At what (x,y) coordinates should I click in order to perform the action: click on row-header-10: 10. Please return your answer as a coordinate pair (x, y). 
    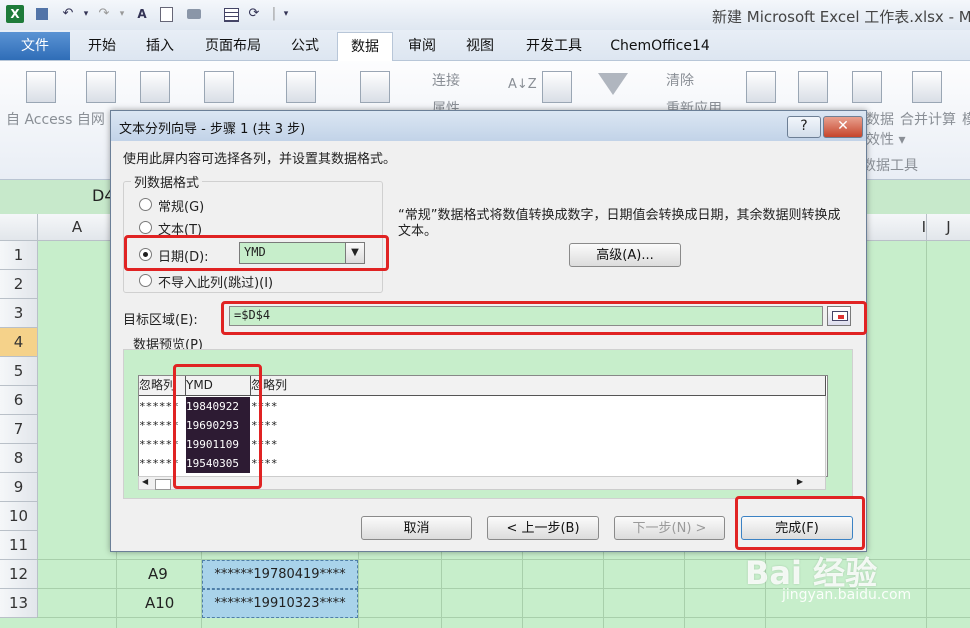
    Looking at the image, I should click on (19, 516).